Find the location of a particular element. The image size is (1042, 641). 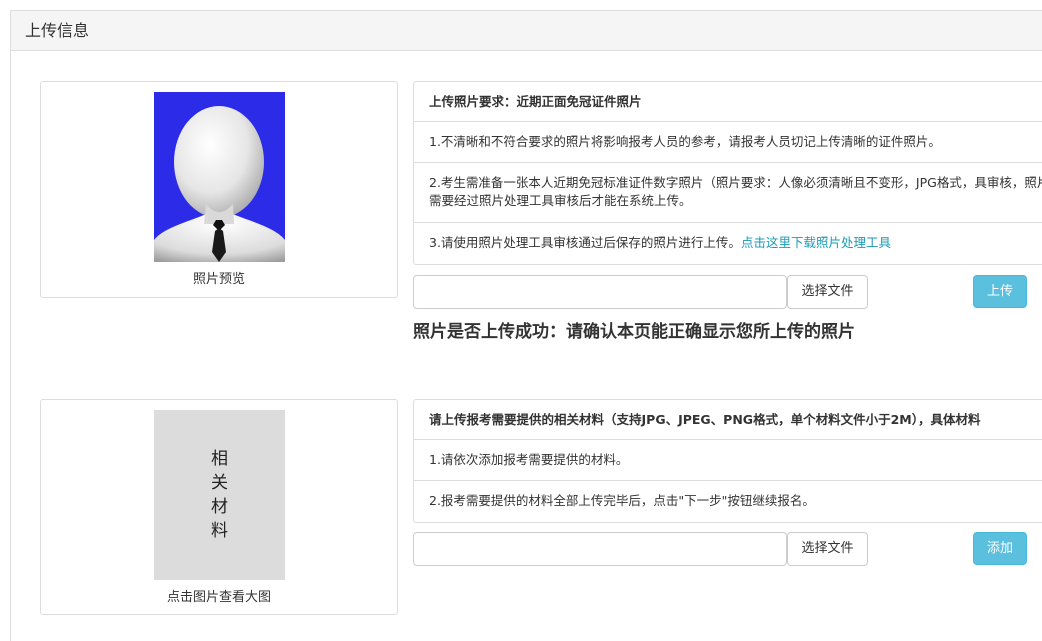

photo-preview-image is located at coordinates (219, 177).